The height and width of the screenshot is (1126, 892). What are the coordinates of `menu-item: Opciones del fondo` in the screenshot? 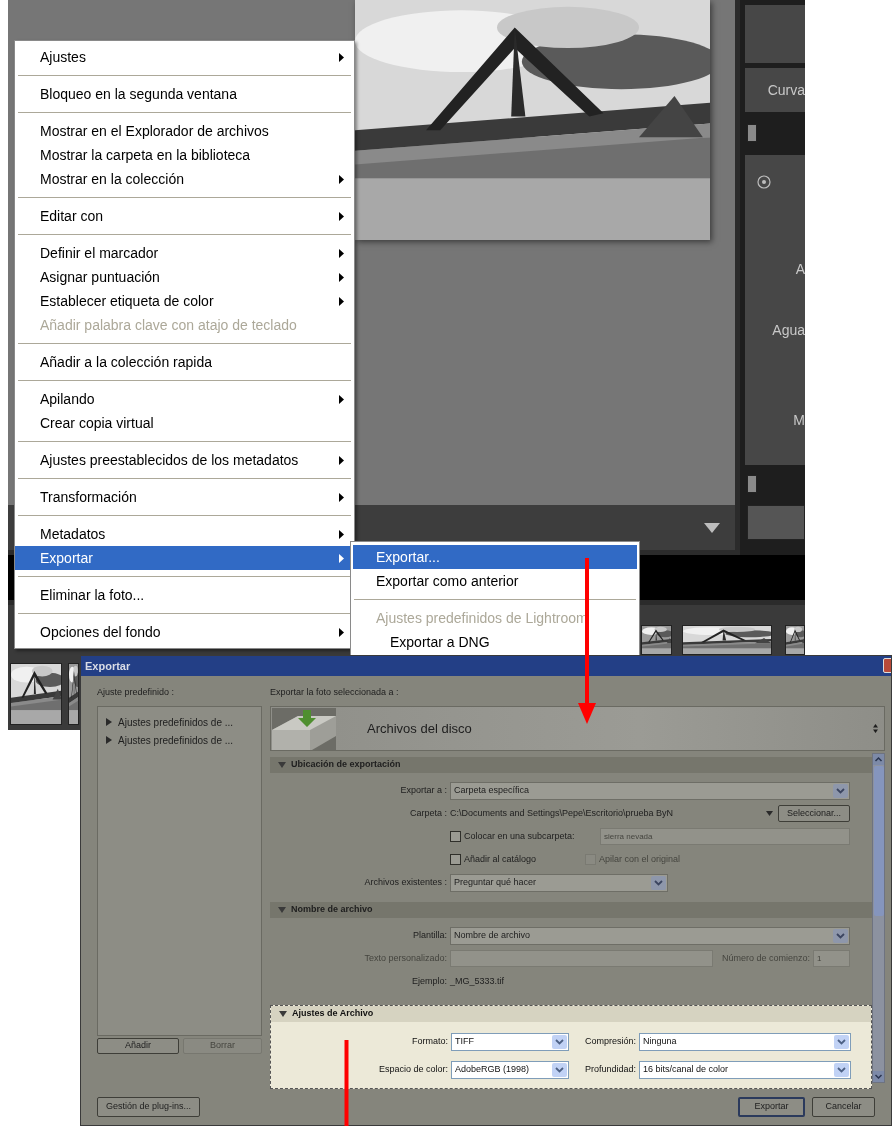 It's located at (184, 632).